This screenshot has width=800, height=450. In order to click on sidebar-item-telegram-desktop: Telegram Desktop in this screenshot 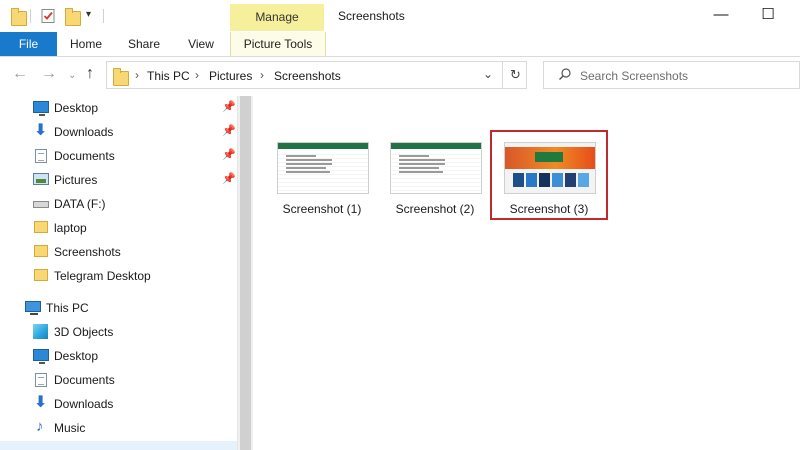, I will do `click(118, 276)`.